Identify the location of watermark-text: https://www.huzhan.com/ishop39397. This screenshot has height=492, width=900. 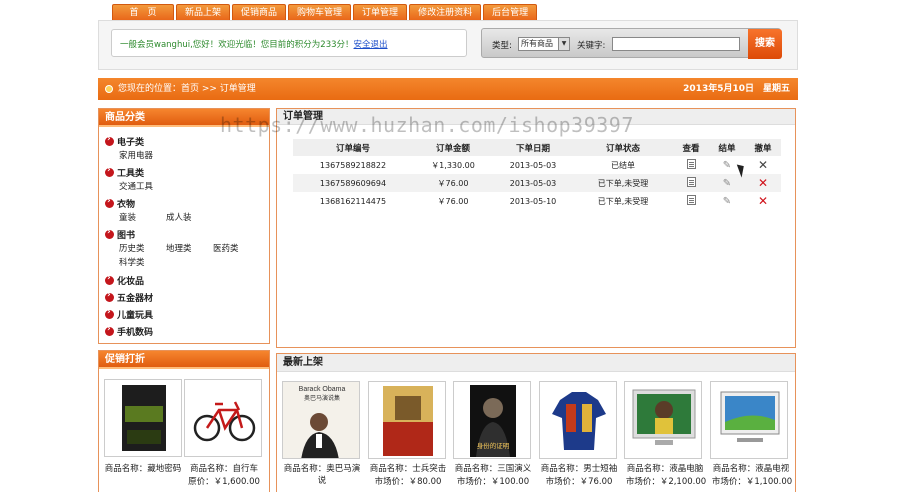
(427, 125).